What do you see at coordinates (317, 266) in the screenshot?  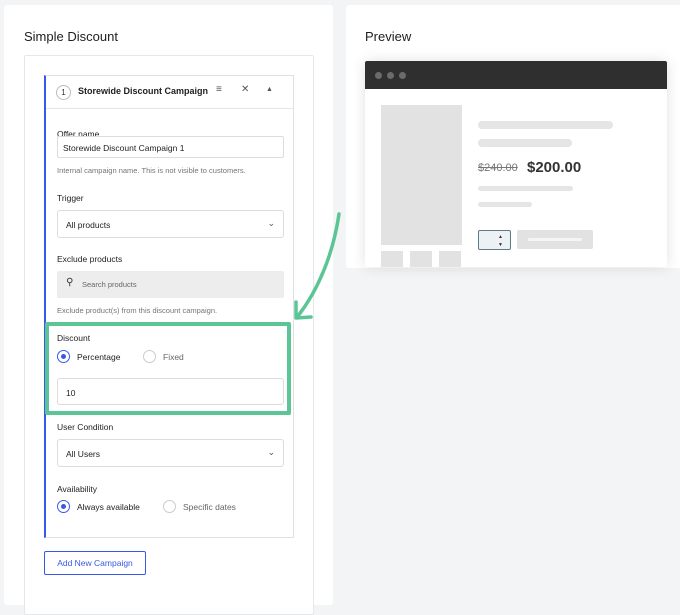 I see `annotation-arrow-icon` at bounding box center [317, 266].